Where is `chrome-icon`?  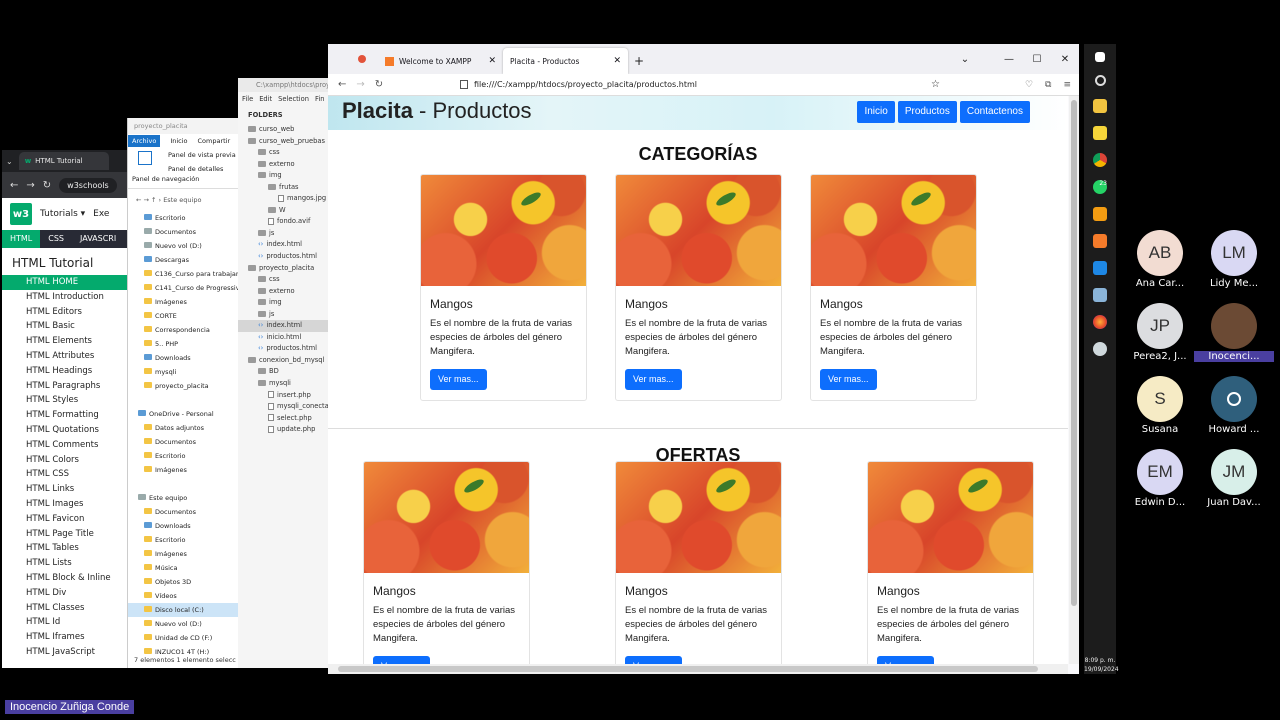 chrome-icon is located at coordinates (1100, 160).